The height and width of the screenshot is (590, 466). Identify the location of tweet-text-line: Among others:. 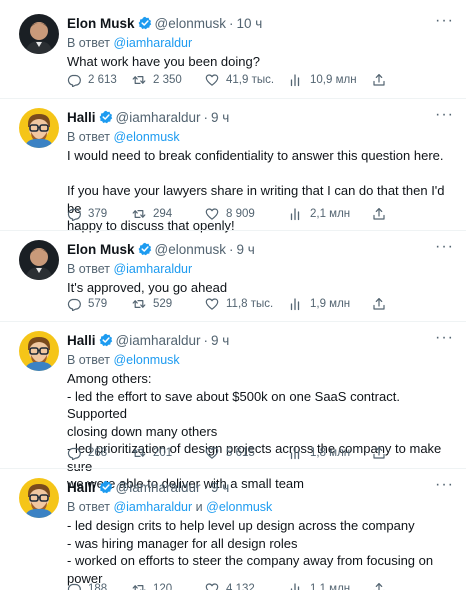
(109, 378).